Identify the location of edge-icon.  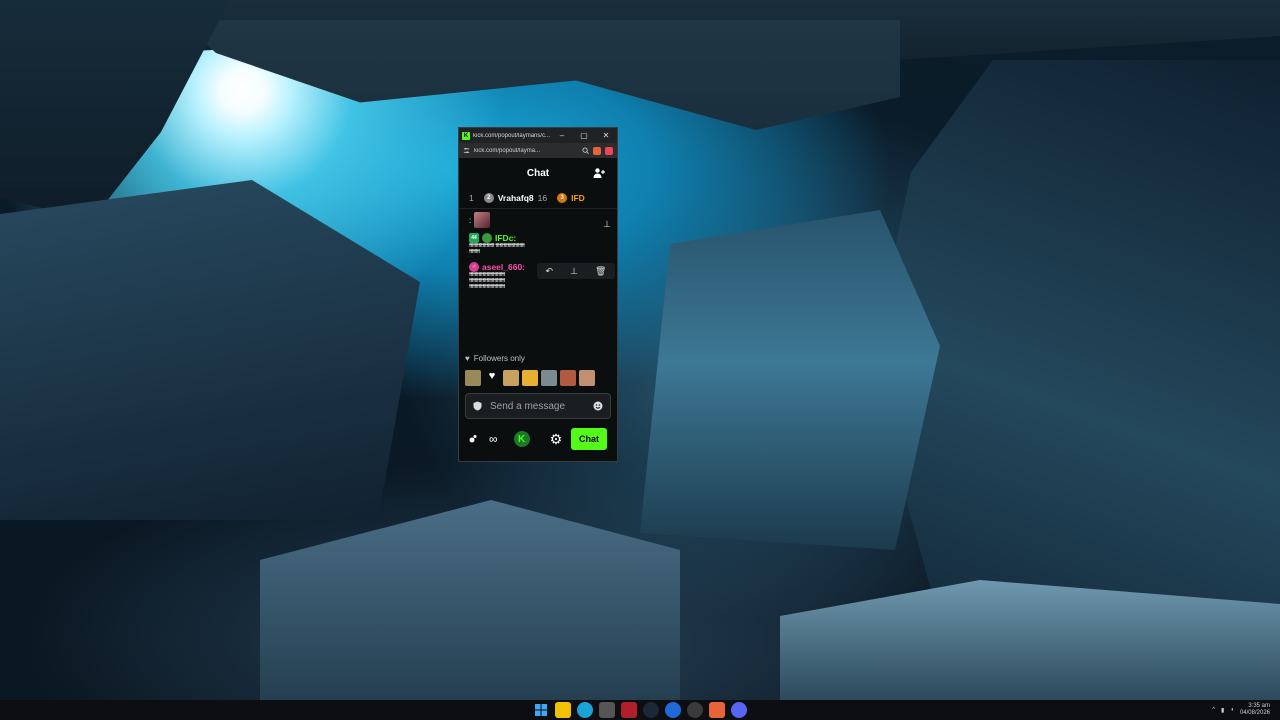
(585, 710).